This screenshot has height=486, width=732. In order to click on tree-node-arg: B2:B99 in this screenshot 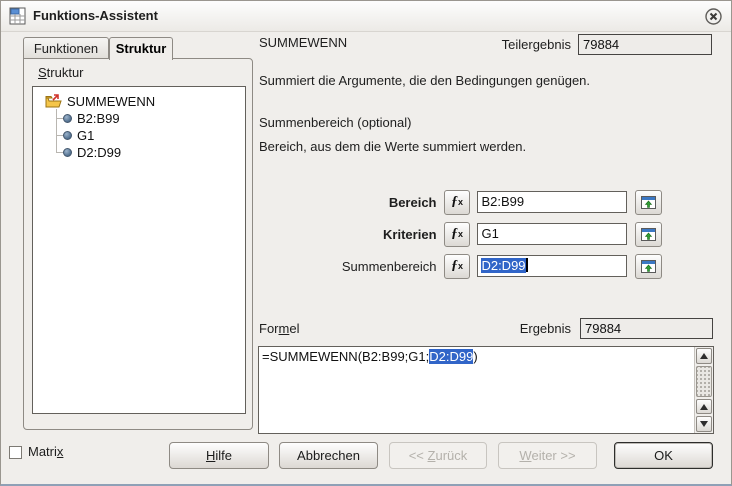, I will do `click(91, 118)`.